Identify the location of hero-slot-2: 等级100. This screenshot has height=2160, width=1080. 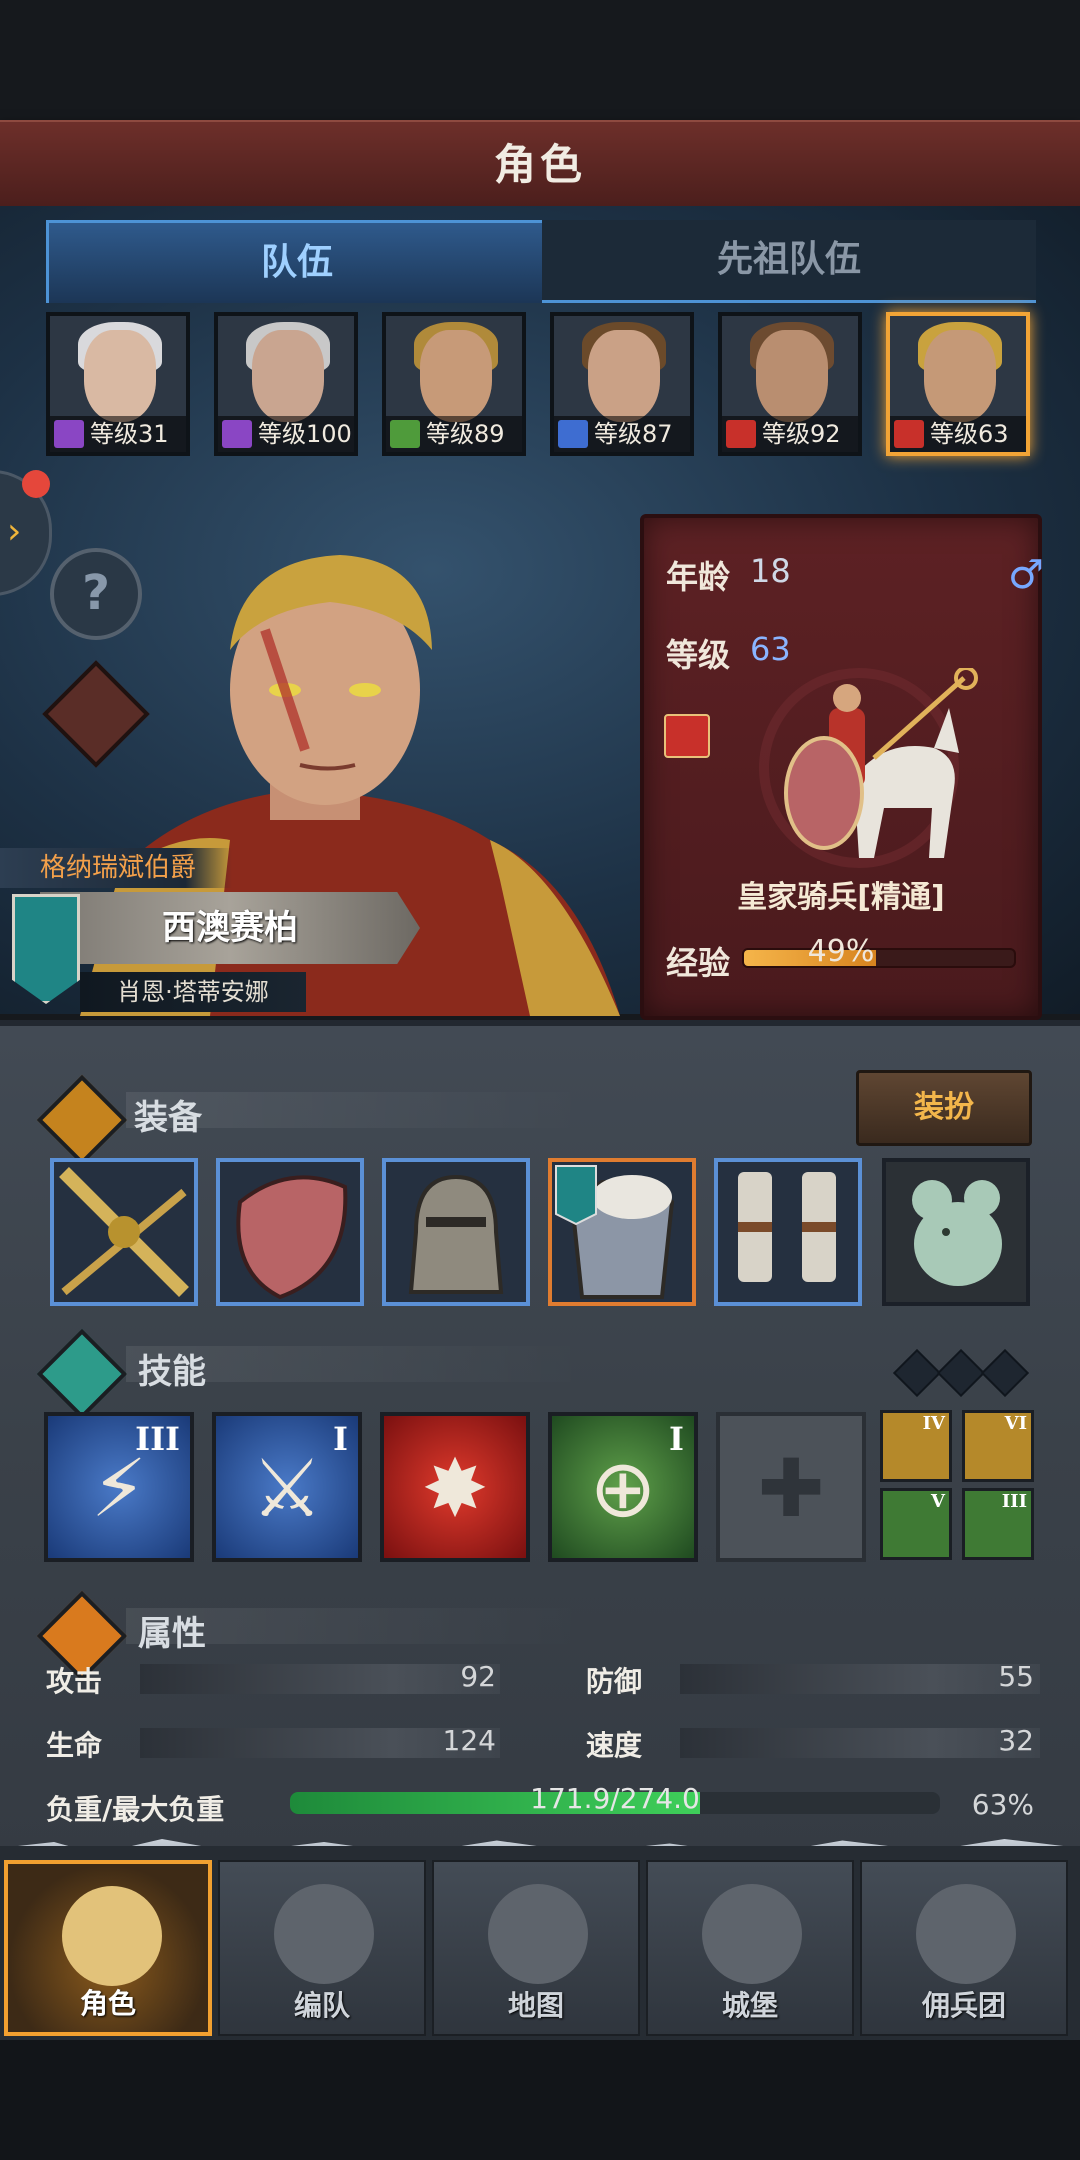
(286, 384).